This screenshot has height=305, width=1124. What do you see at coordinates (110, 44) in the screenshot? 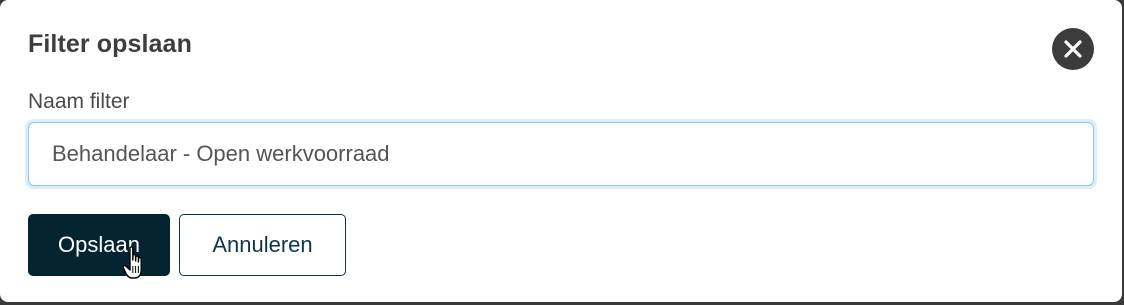
I see `dialog-title: Filter opslaan` at bounding box center [110, 44].